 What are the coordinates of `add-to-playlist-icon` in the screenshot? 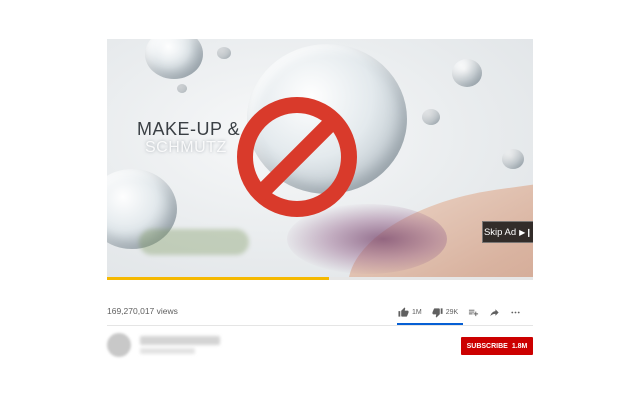 It's located at (474, 312).